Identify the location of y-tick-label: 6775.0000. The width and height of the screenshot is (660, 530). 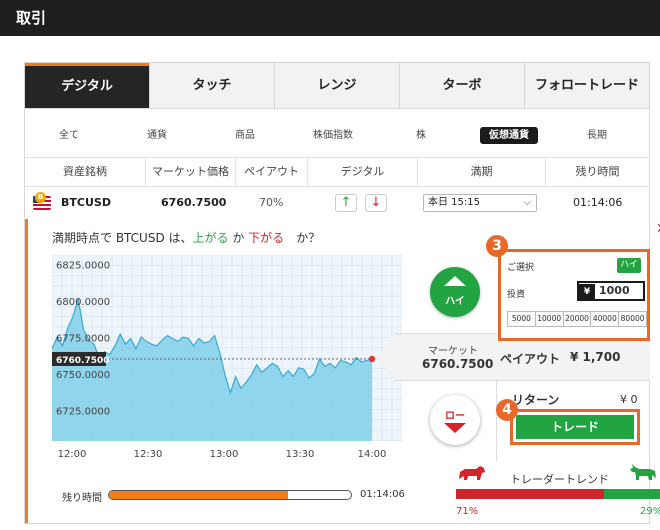
(83, 338).